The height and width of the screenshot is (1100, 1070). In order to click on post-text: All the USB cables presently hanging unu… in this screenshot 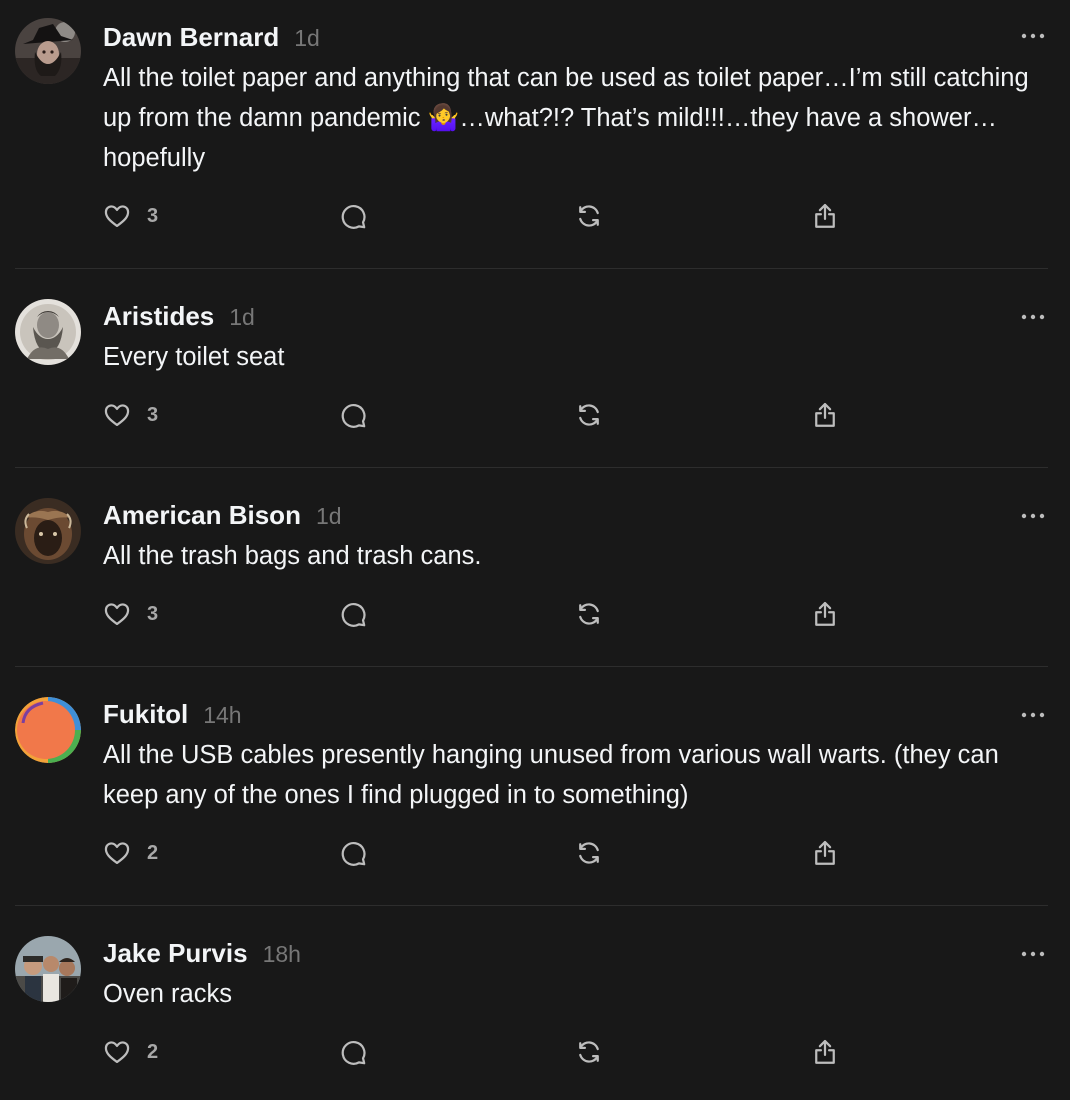, I will do `click(551, 775)`.